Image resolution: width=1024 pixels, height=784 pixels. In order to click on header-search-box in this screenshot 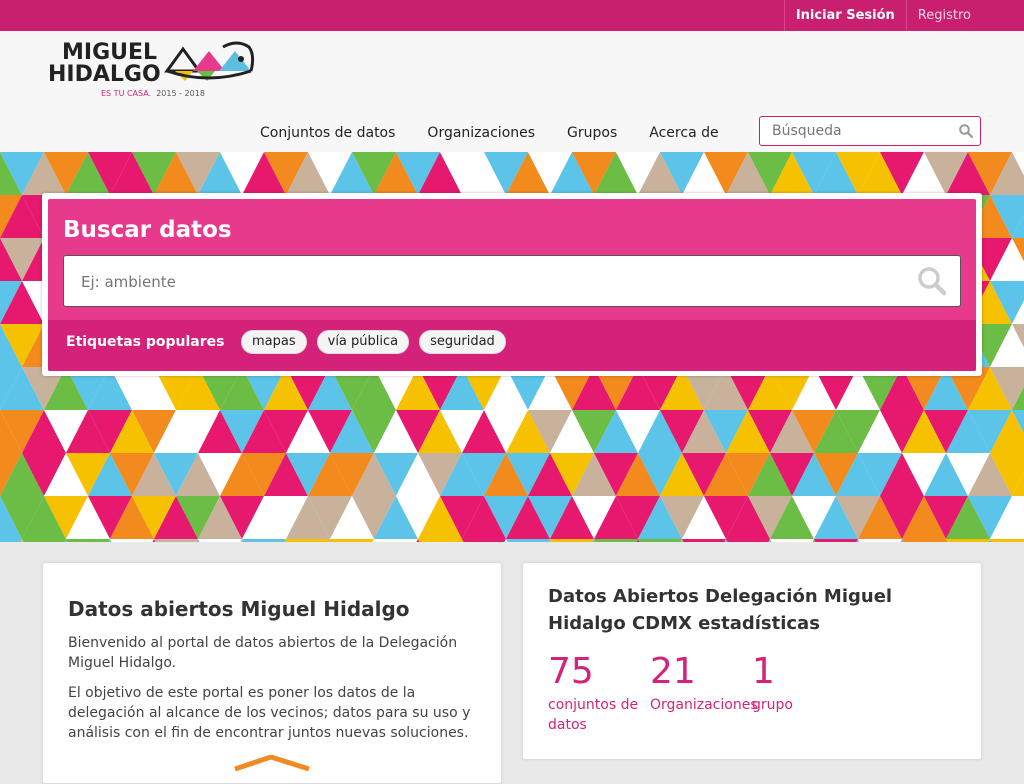, I will do `click(870, 131)`.